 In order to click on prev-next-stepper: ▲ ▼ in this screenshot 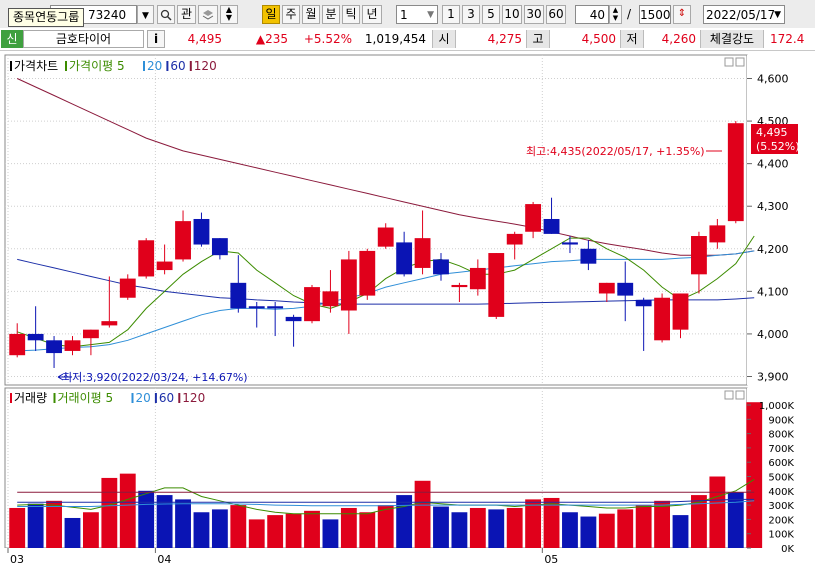, I will do `click(229, 14)`.